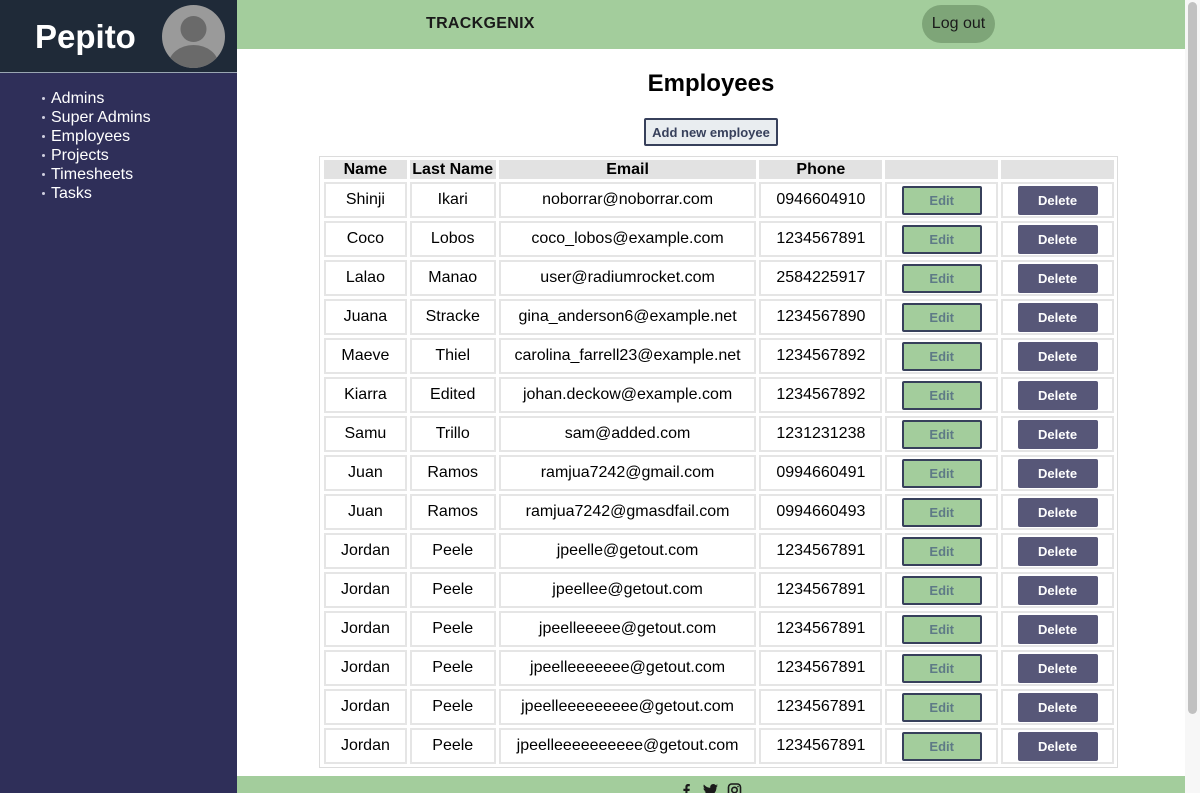 The height and width of the screenshot is (793, 1200). I want to click on sidebar-item-label: Timesheets, so click(92, 174).